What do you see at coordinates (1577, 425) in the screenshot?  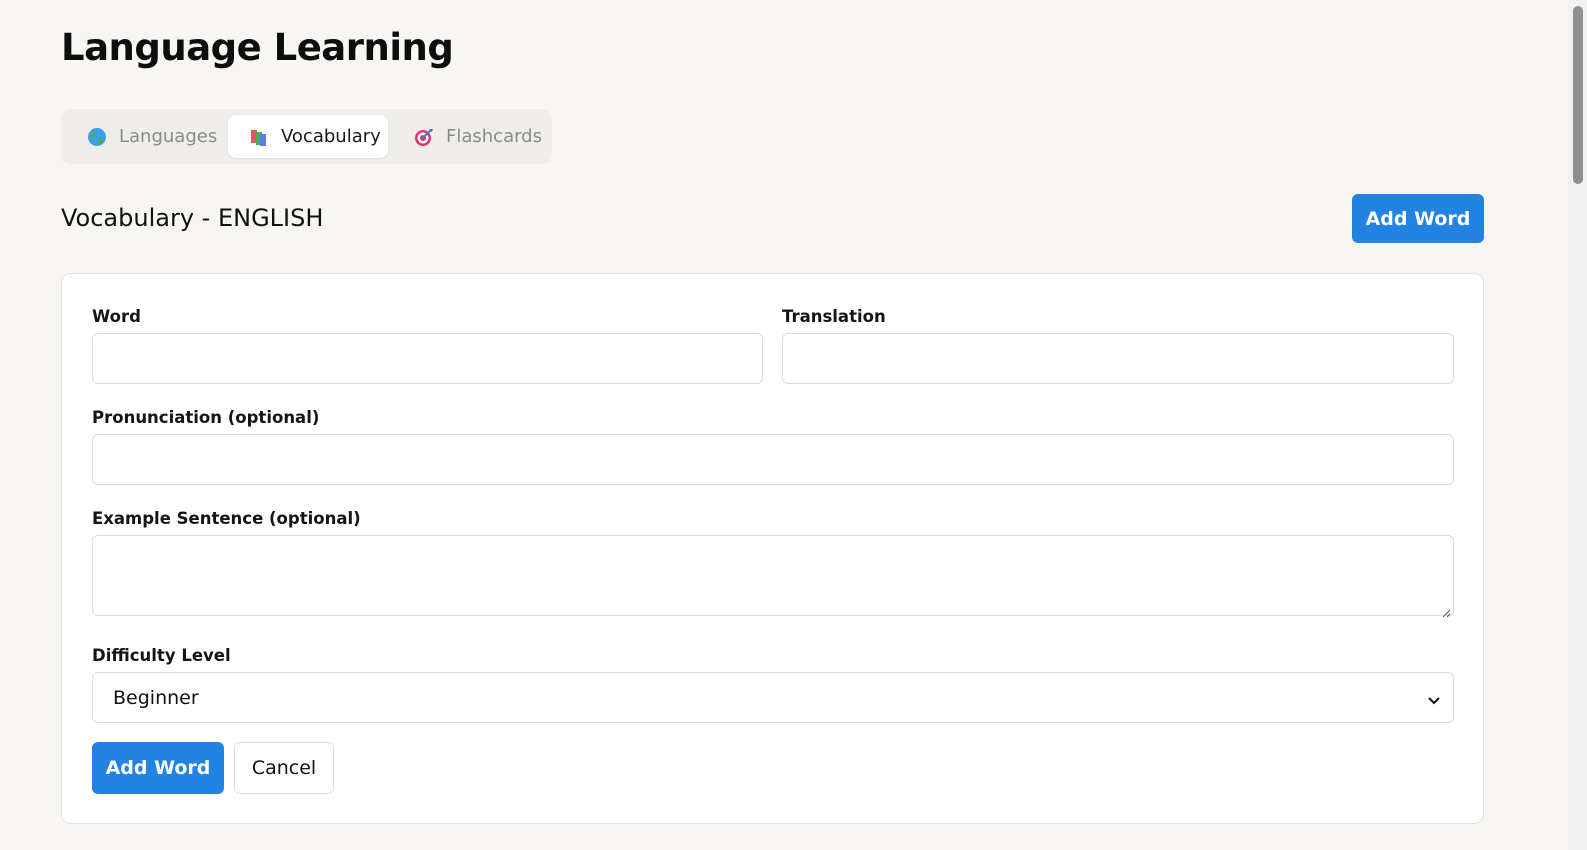 I see `scrollbar` at bounding box center [1577, 425].